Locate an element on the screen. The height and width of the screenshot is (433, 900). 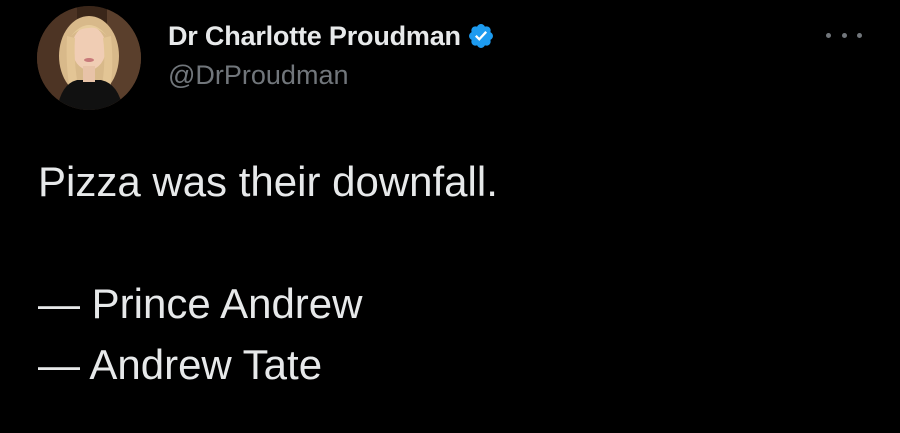
verified-badge-icon is located at coordinates (481, 36).